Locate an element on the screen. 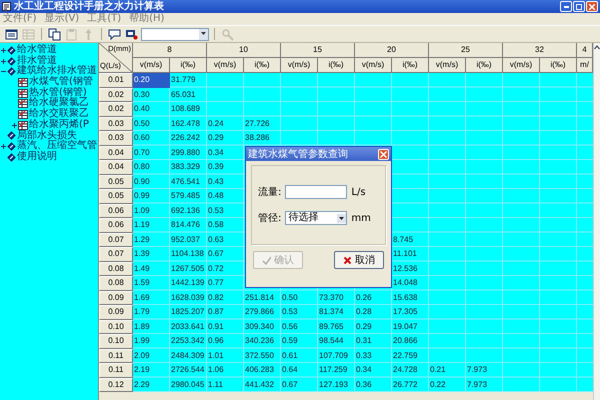 This screenshot has width=600, height=400. table-cell-text: 0.59 is located at coordinates (290, 341).